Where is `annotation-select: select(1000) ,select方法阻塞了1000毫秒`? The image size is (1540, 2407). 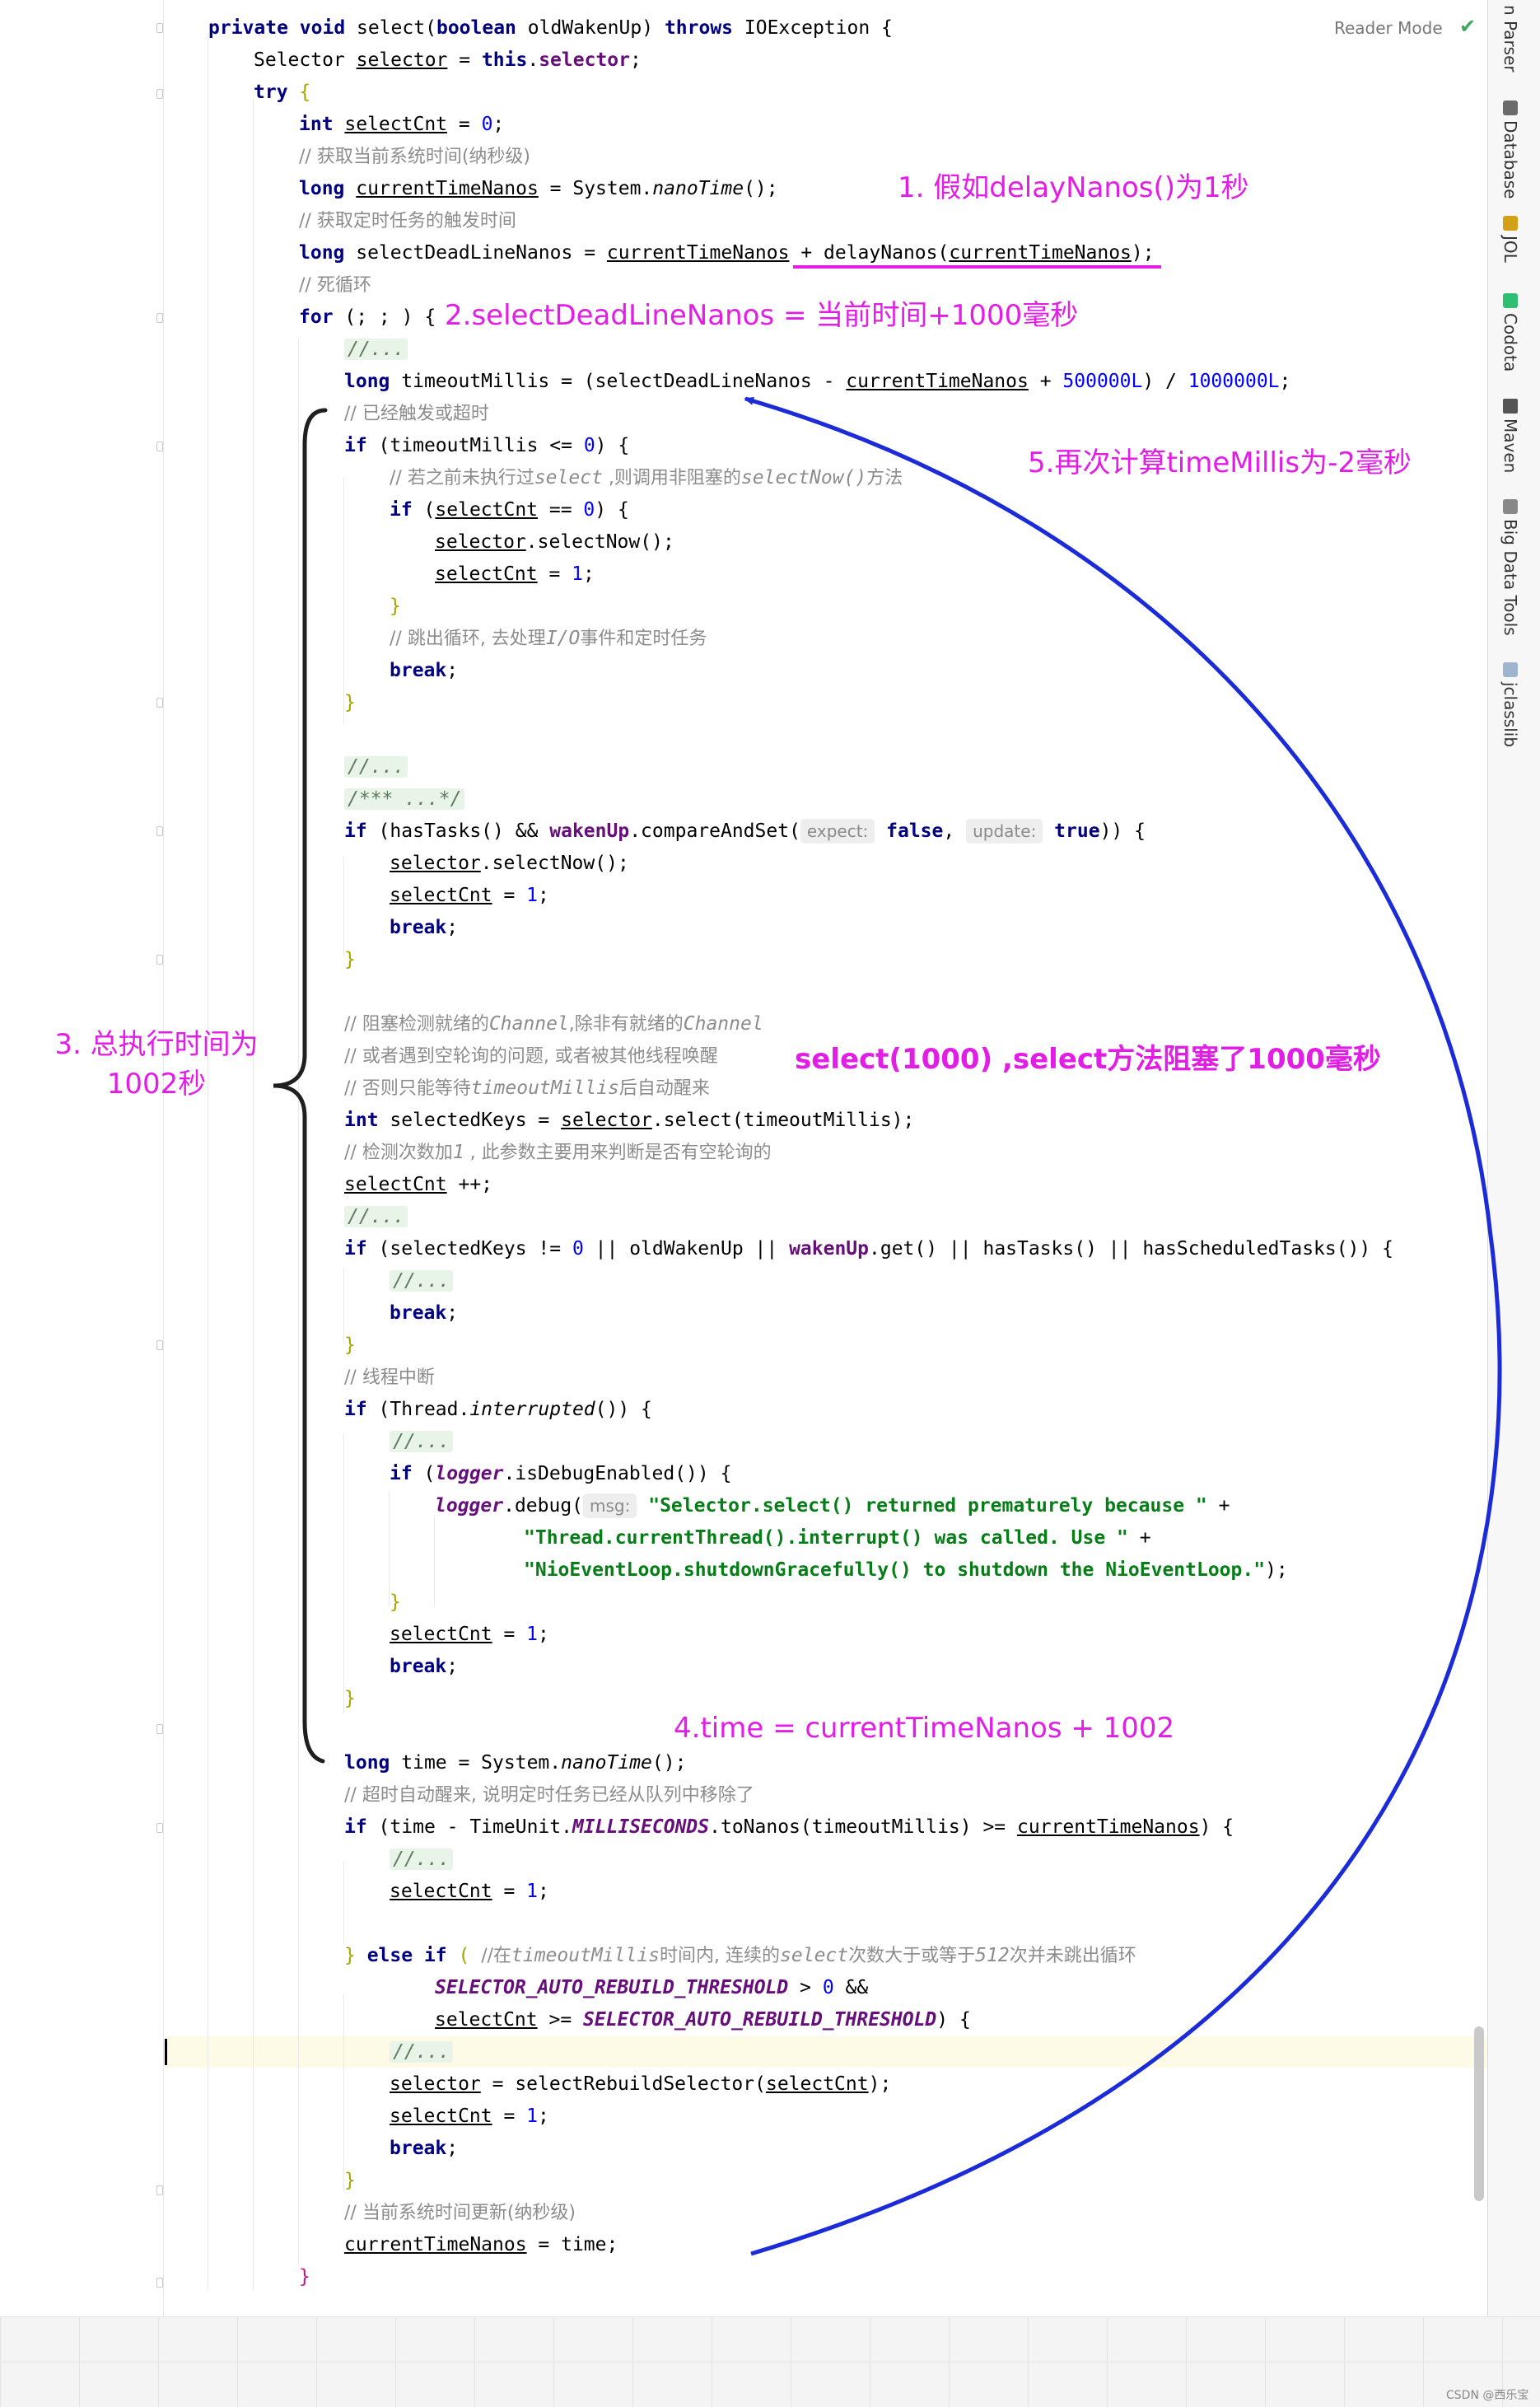 annotation-select: select(1000) ,select方法阻塞了1000毫秒 is located at coordinates (1088, 1059).